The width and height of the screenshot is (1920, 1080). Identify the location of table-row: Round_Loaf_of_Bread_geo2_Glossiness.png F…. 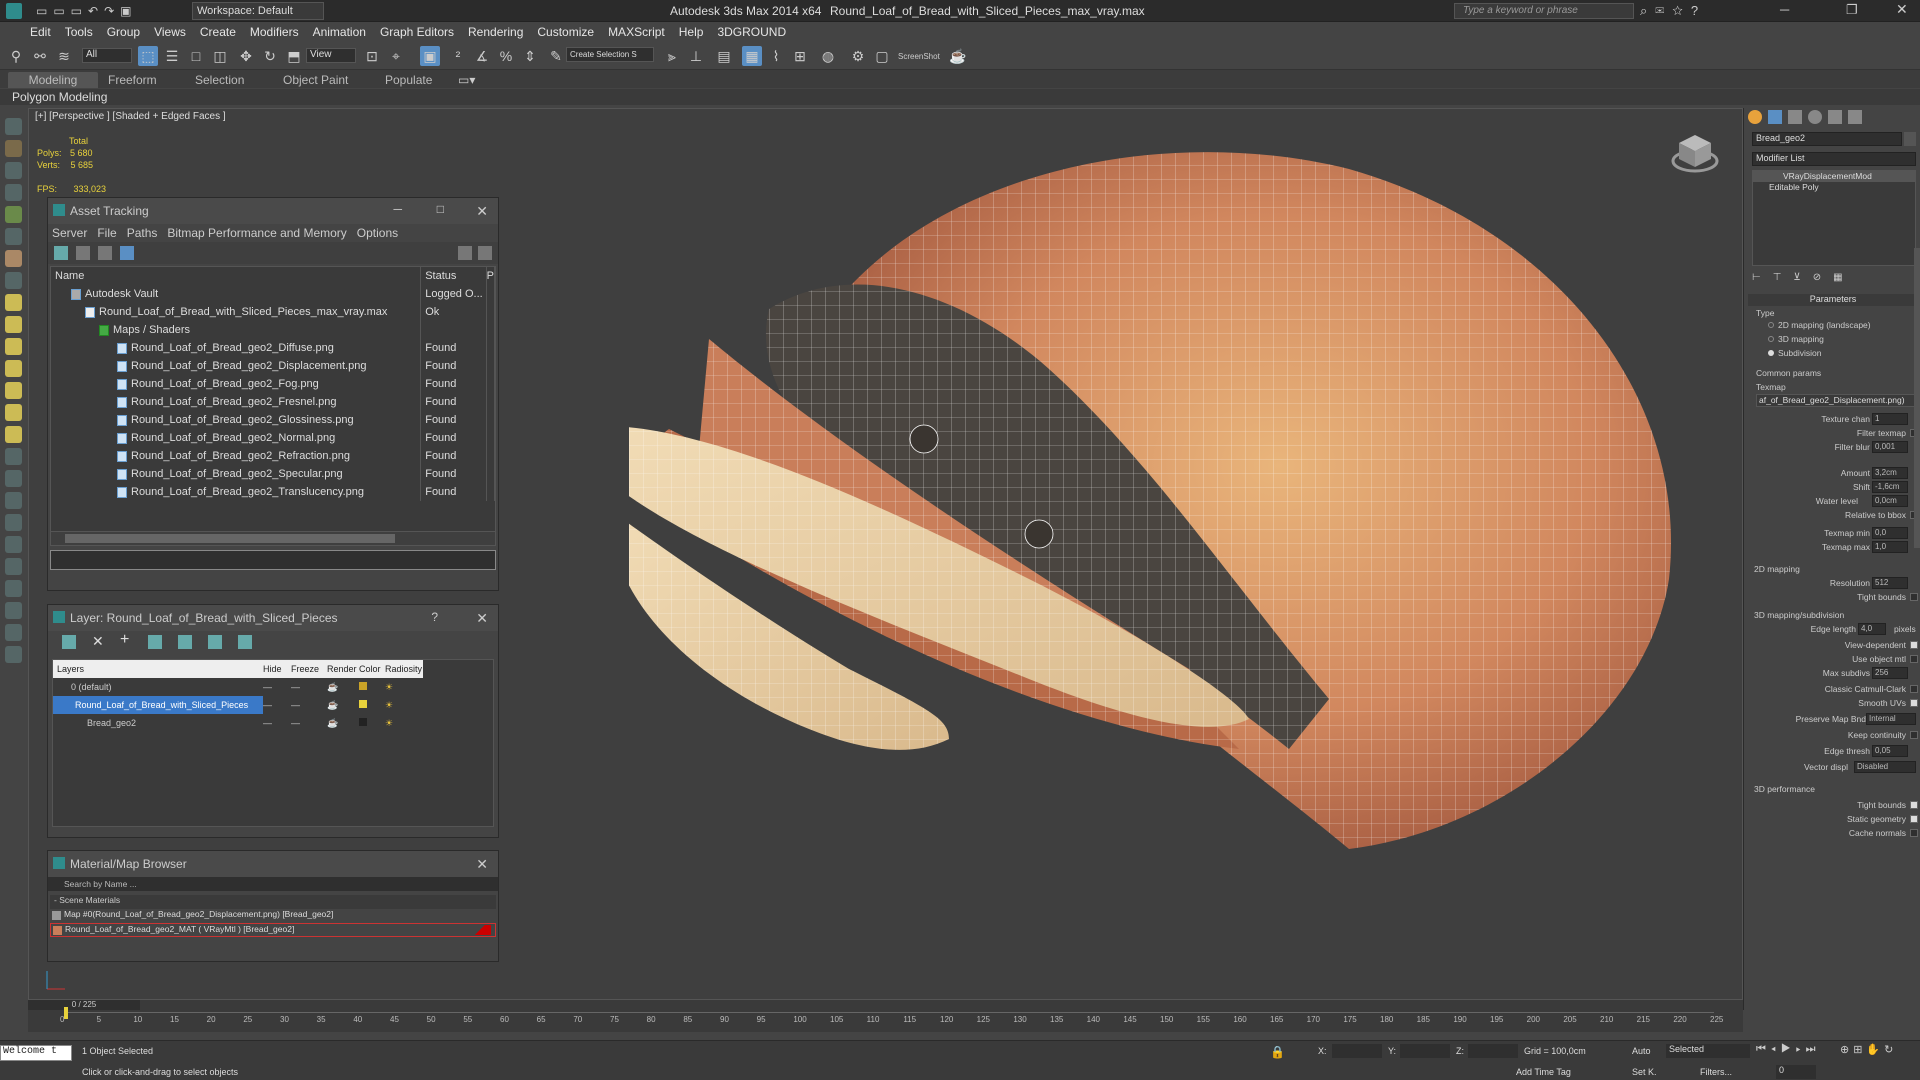
(273, 420).